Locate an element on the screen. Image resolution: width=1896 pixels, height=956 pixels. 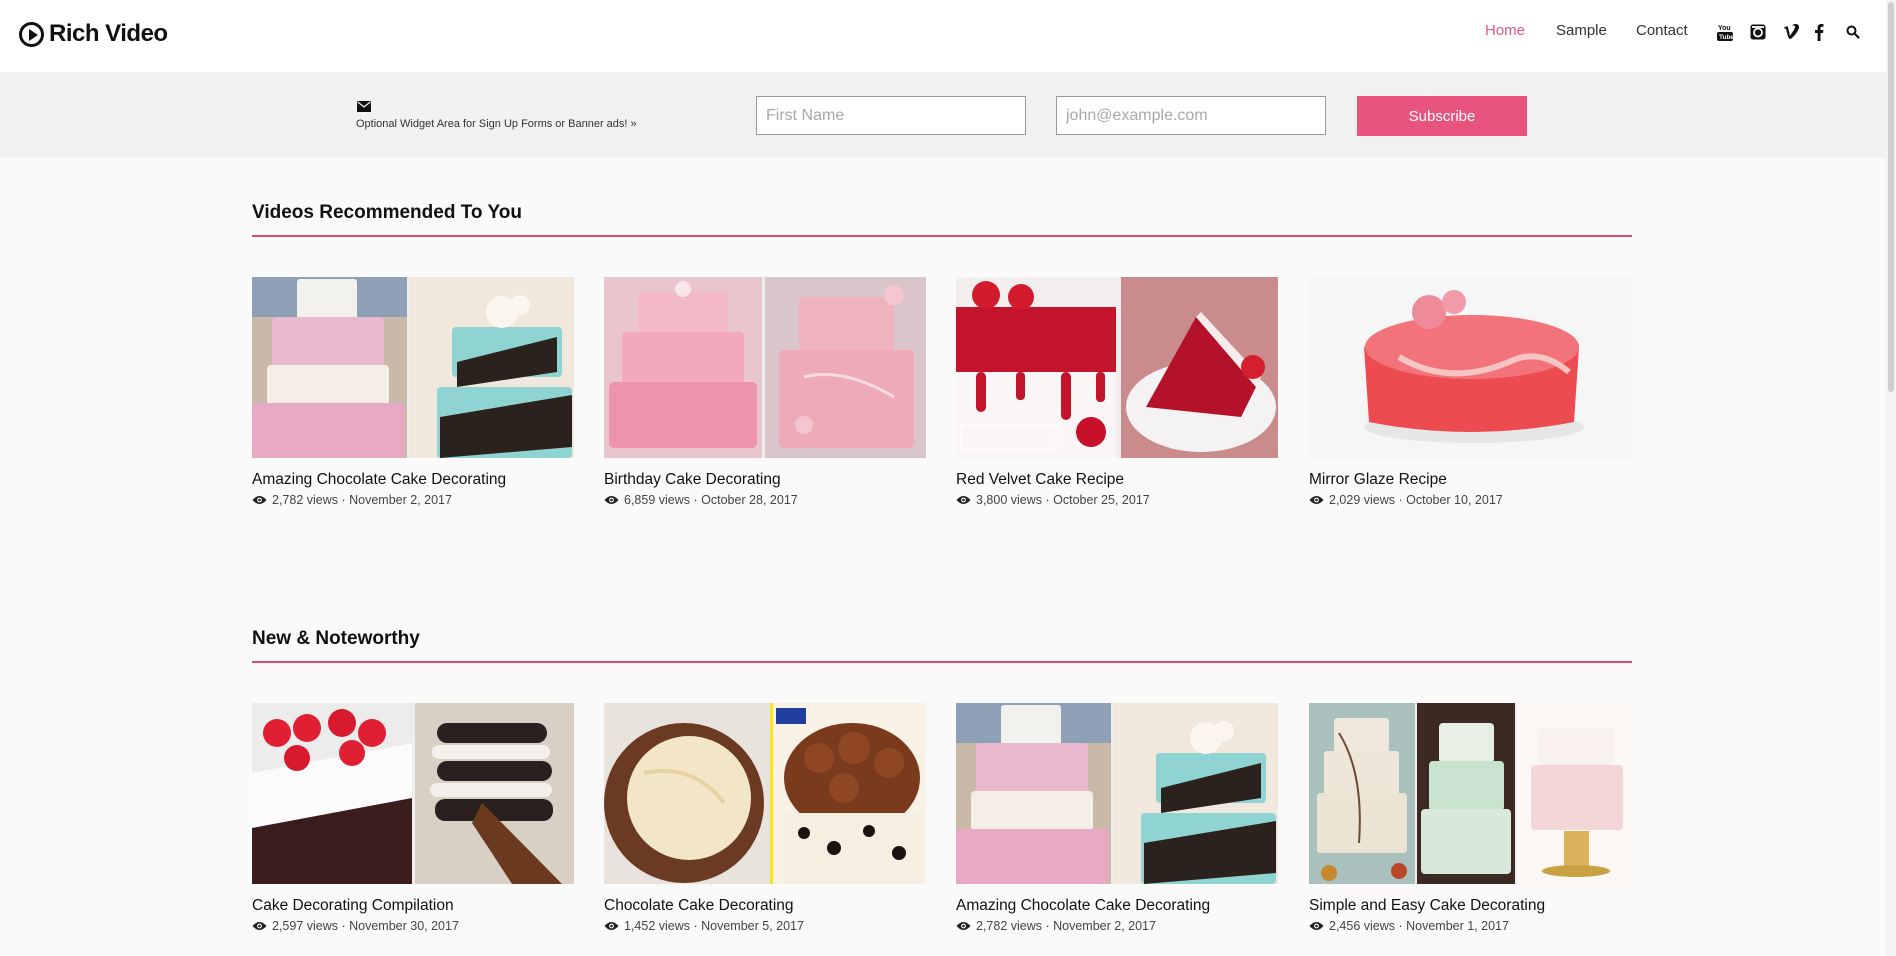
view-count: 3,800 views is located at coordinates (1009, 500).